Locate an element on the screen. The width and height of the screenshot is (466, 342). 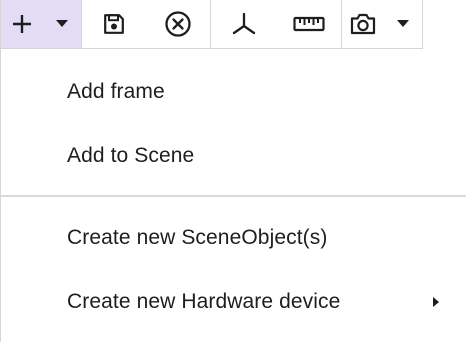
toolbar is located at coordinates (211, 24).